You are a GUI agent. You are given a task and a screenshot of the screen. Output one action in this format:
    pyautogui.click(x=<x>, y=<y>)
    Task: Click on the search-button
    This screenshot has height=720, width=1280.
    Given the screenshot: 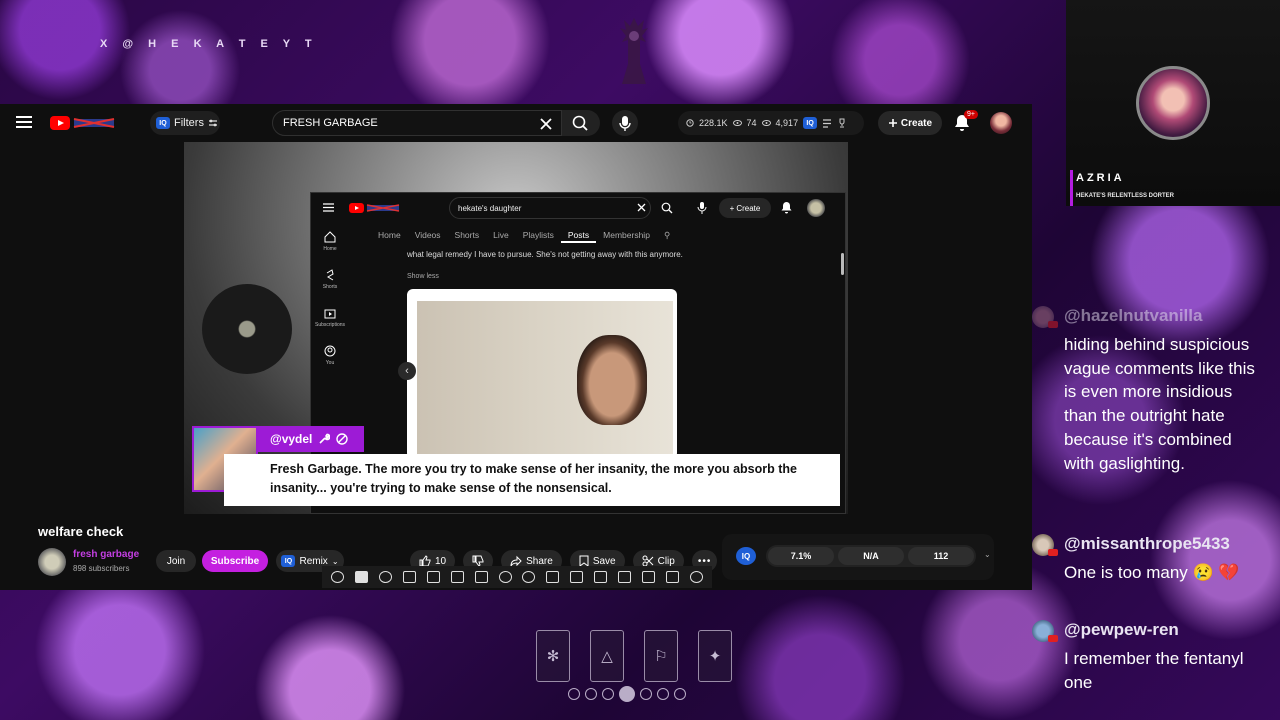 What is the action you would take?
    pyautogui.click(x=581, y=123)
    